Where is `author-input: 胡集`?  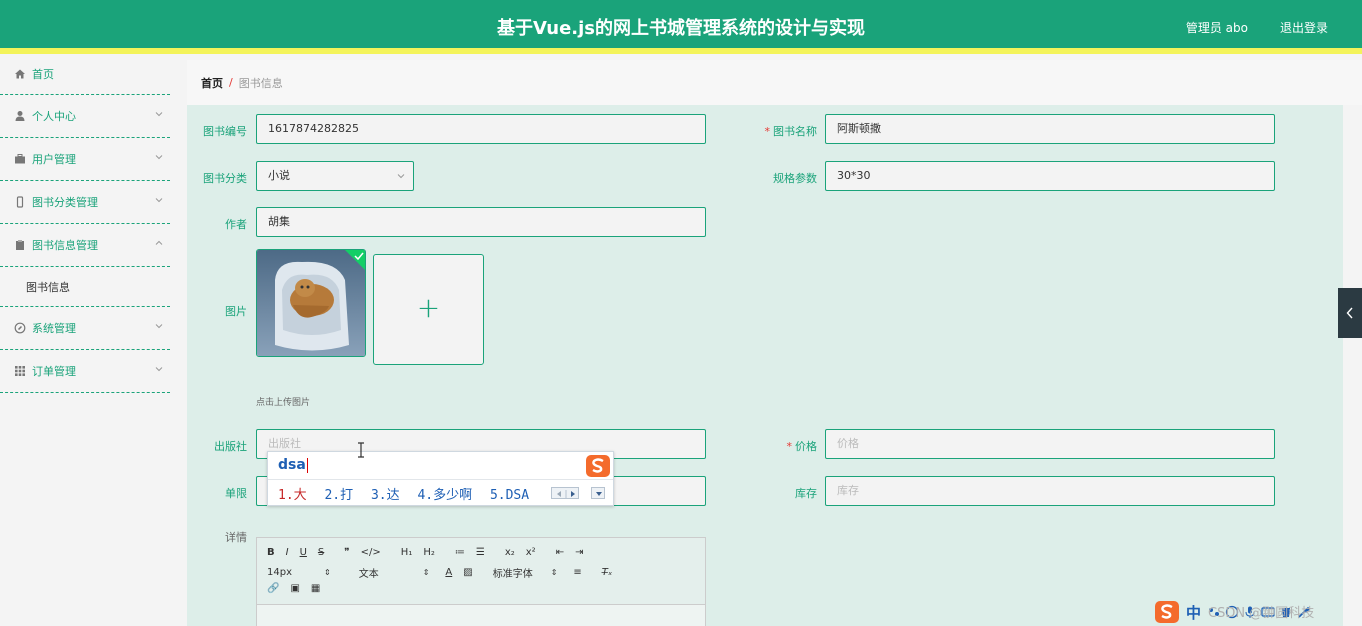
author-input: 胡集 is located at coordinates (481, 222).